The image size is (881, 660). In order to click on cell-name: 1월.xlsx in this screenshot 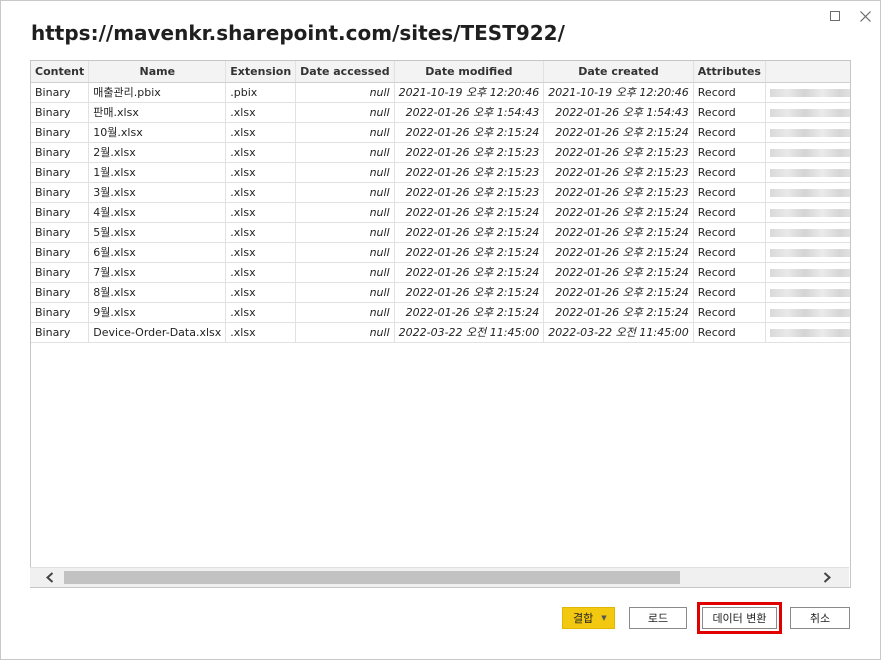, I will do `click(157, 172)`.